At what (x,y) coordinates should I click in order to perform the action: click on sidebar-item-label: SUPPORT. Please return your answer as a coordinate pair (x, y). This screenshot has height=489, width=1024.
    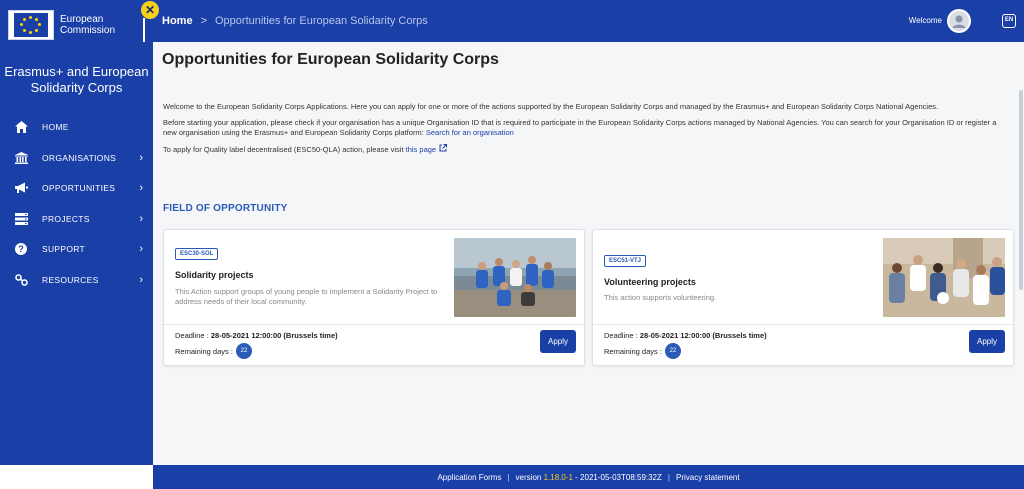
    Looking at the image, I should click on (64, 249).